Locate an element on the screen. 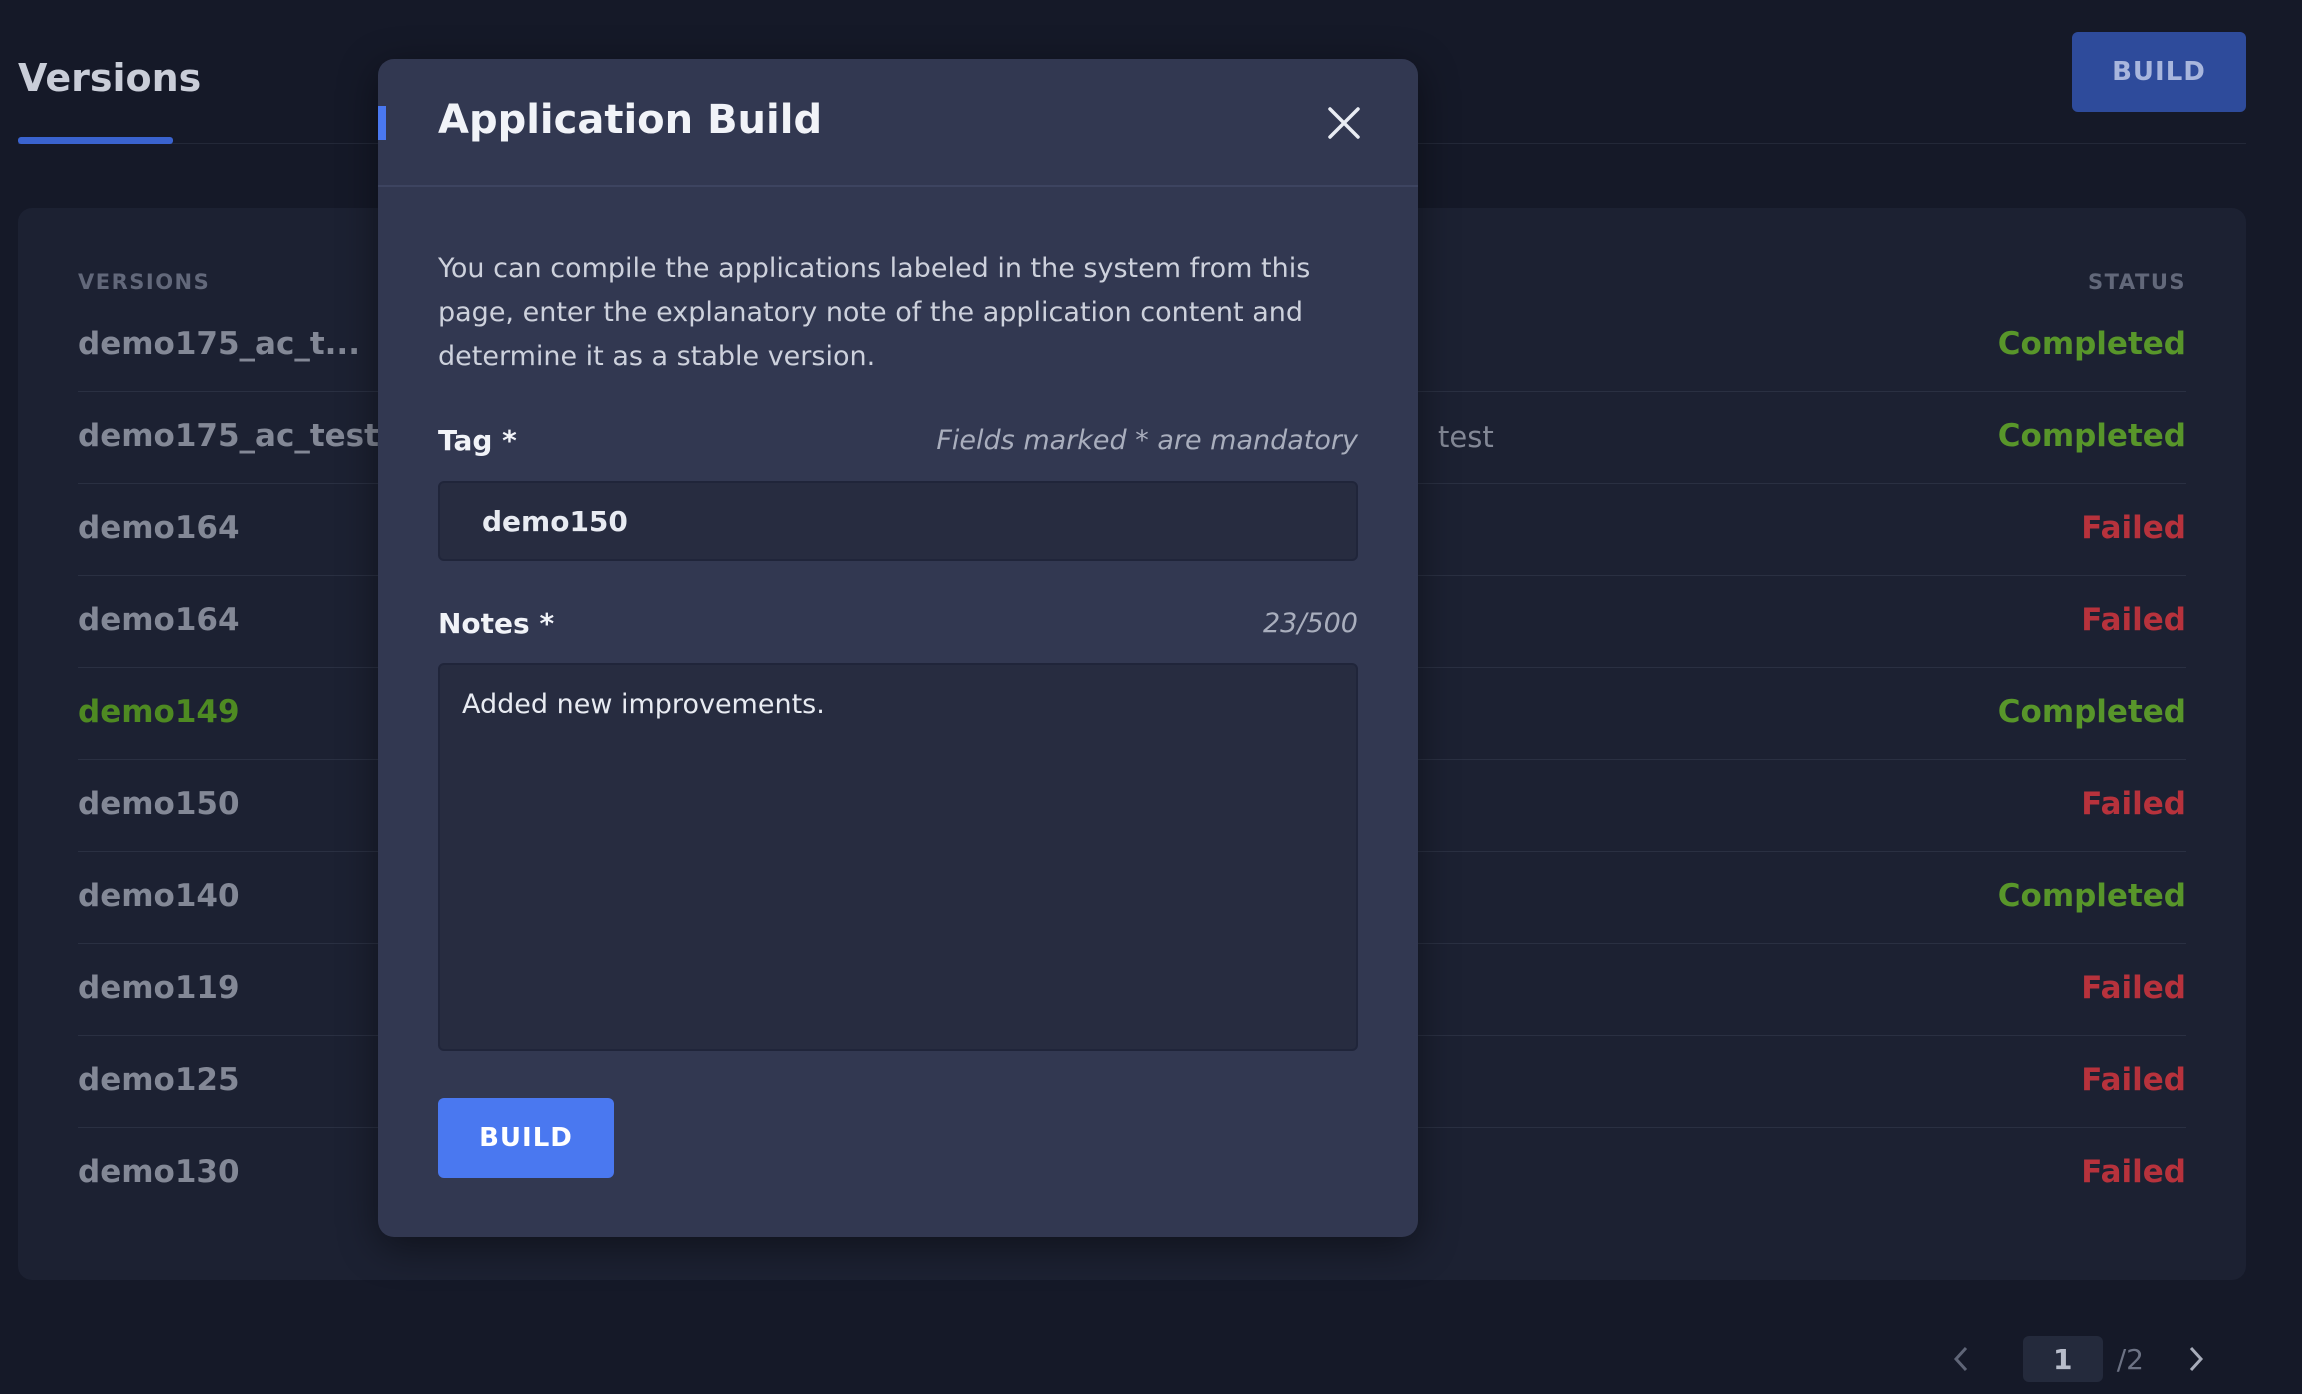  notes-character-count: 23/500 is located at coordinates (1310, 623).